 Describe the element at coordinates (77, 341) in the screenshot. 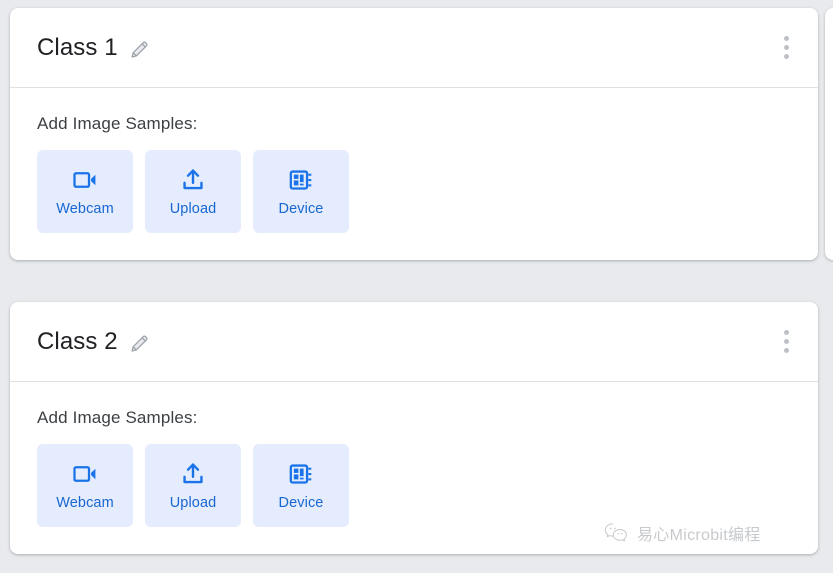

I see `class-title: Class 2` at that location.